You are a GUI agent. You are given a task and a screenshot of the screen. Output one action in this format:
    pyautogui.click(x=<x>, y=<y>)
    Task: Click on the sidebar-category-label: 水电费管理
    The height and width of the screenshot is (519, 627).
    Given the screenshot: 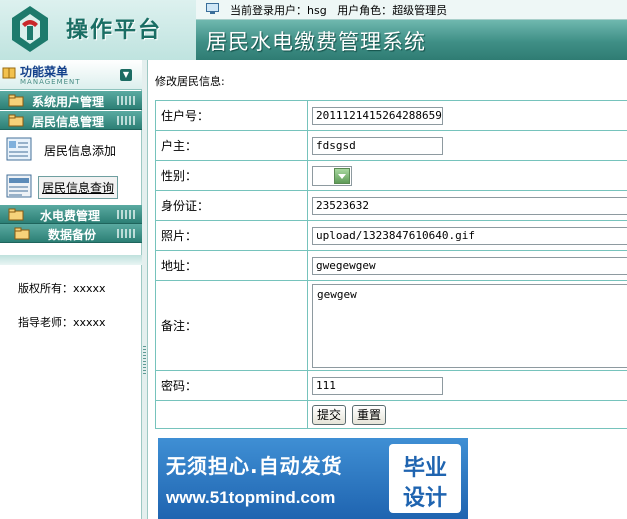 What is the action you would take?
    pyautogui.click(x=70, y=216)
    